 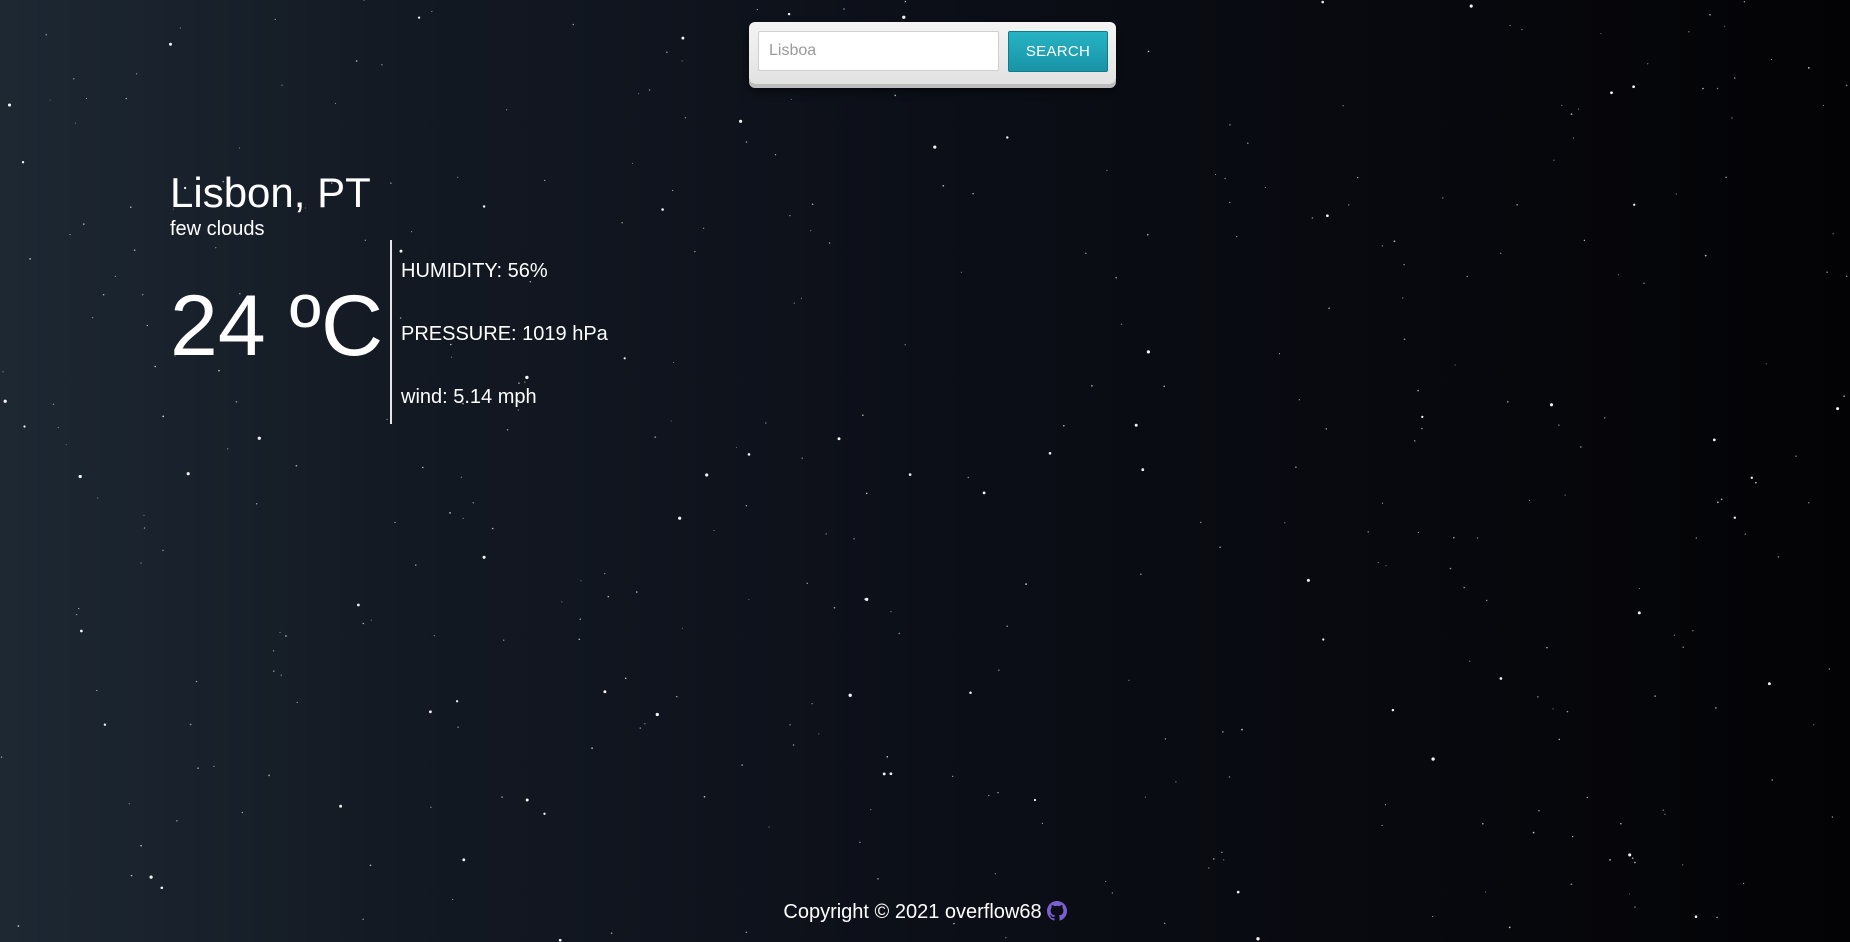 I want to click on github-icon, so click(x=1056, y=911).